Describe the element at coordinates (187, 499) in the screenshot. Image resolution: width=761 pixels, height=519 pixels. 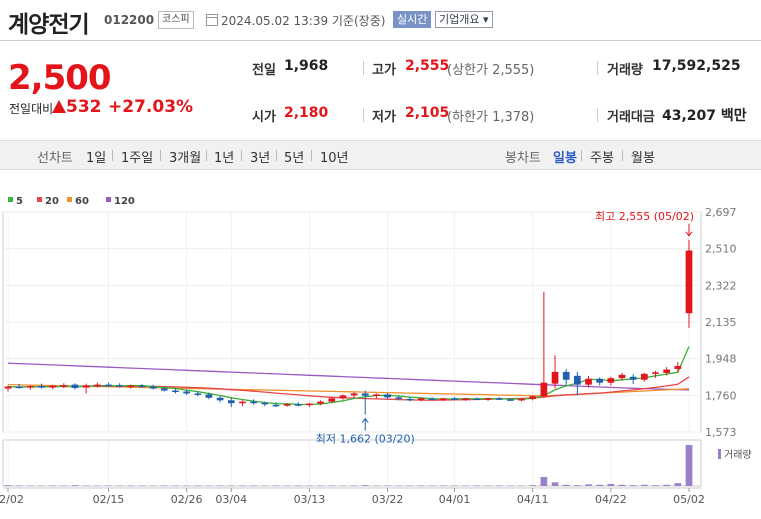
I see `x-tick-label: 02/26` at that location.